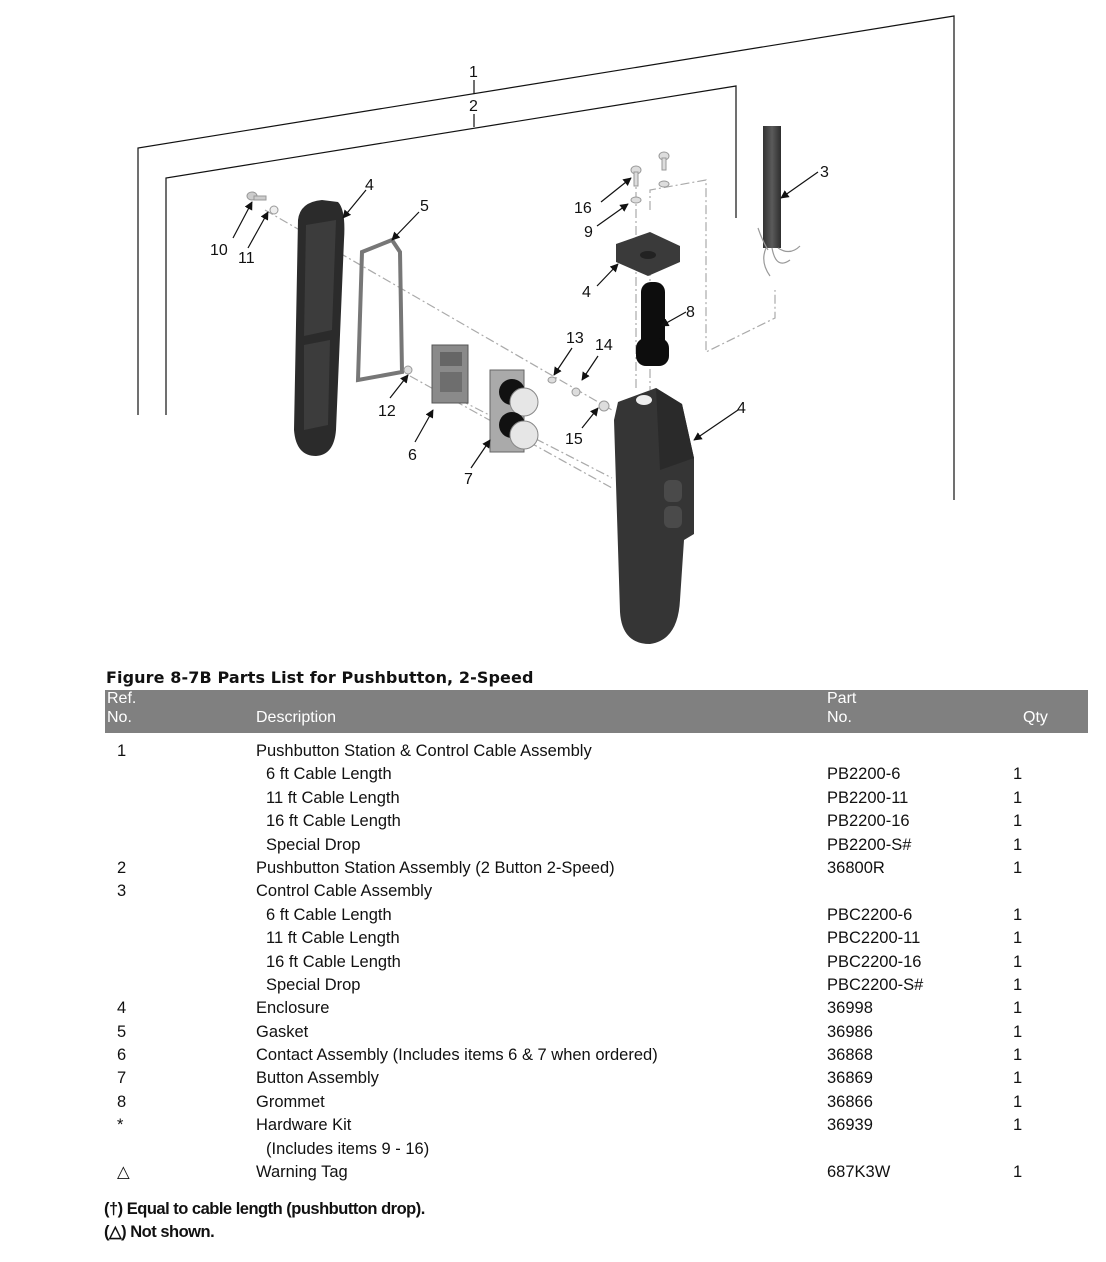  Describe the element at coordinates (850, 1055) in the screenshot. I see `part-no-cell: 36868` at that location.